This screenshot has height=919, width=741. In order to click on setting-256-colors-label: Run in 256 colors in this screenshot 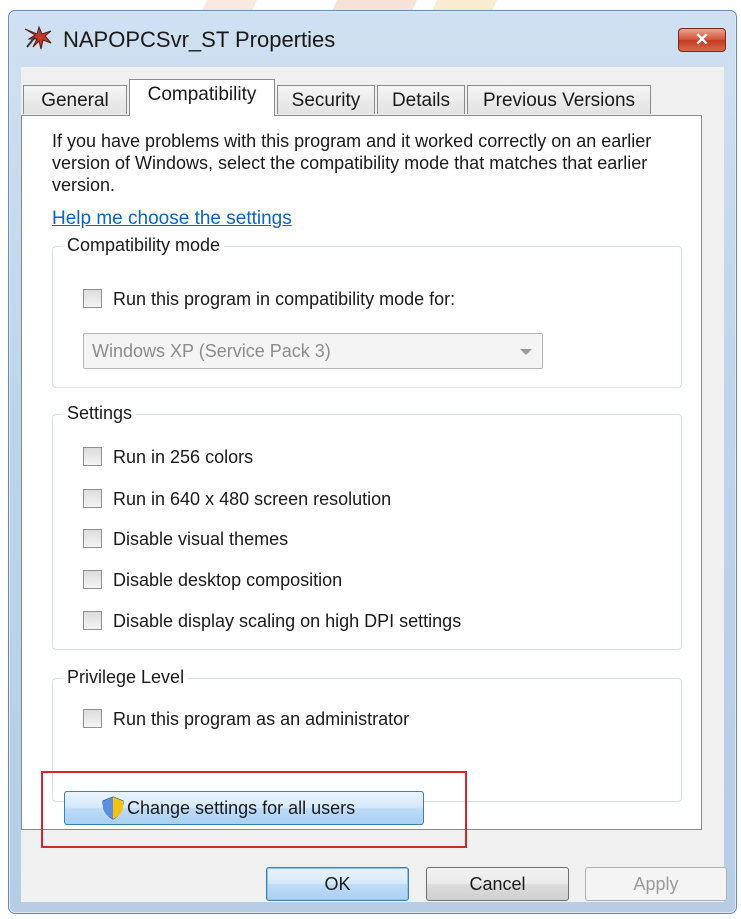, I will do `click(183, 457)`.